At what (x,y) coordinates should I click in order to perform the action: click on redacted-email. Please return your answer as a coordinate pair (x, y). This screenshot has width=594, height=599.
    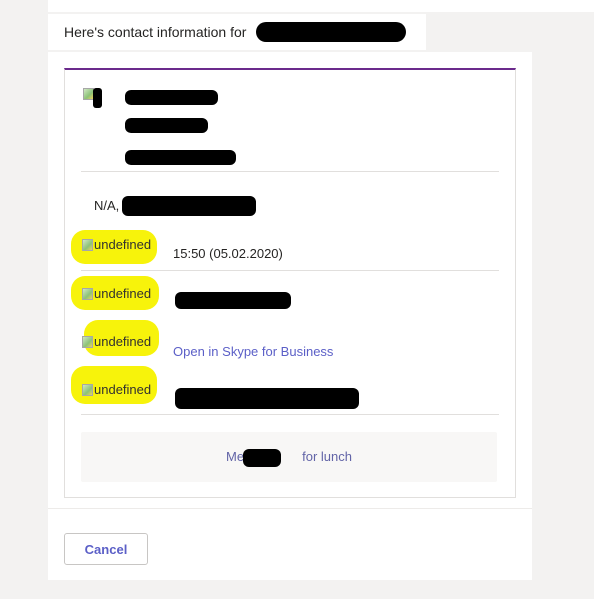
    Looking at the image, I should click on (233, 300).